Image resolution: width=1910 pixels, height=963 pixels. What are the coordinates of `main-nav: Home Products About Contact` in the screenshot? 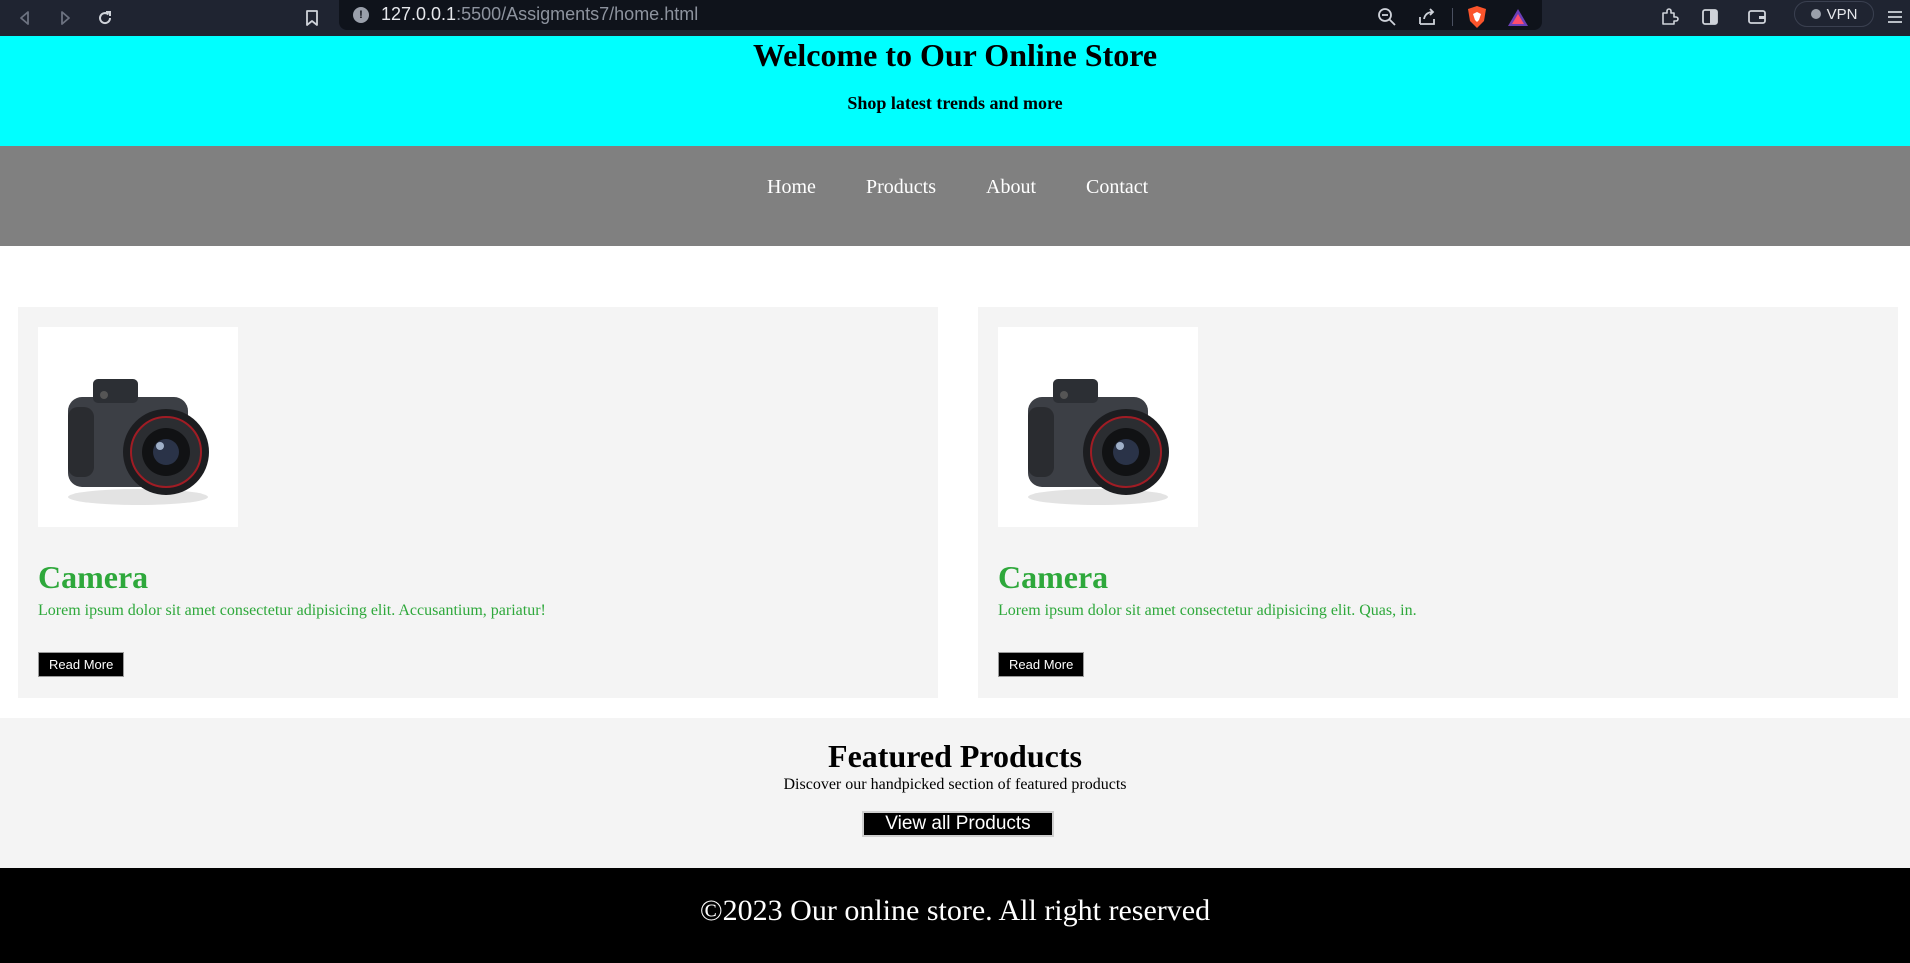 It's located at (955, 196).